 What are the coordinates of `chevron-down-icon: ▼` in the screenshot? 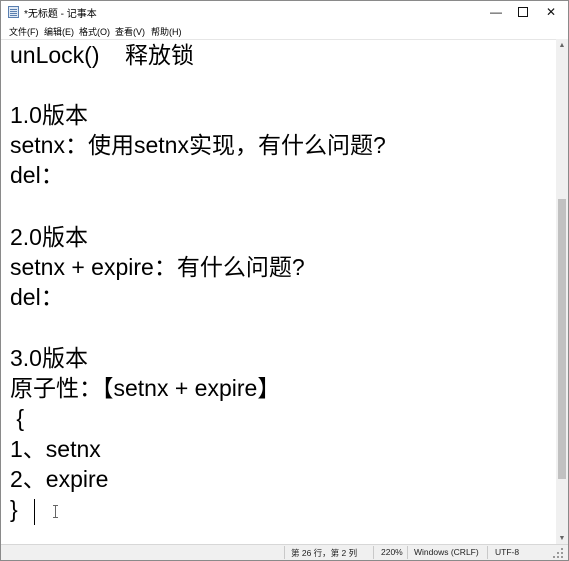 It's located at (562, 538).